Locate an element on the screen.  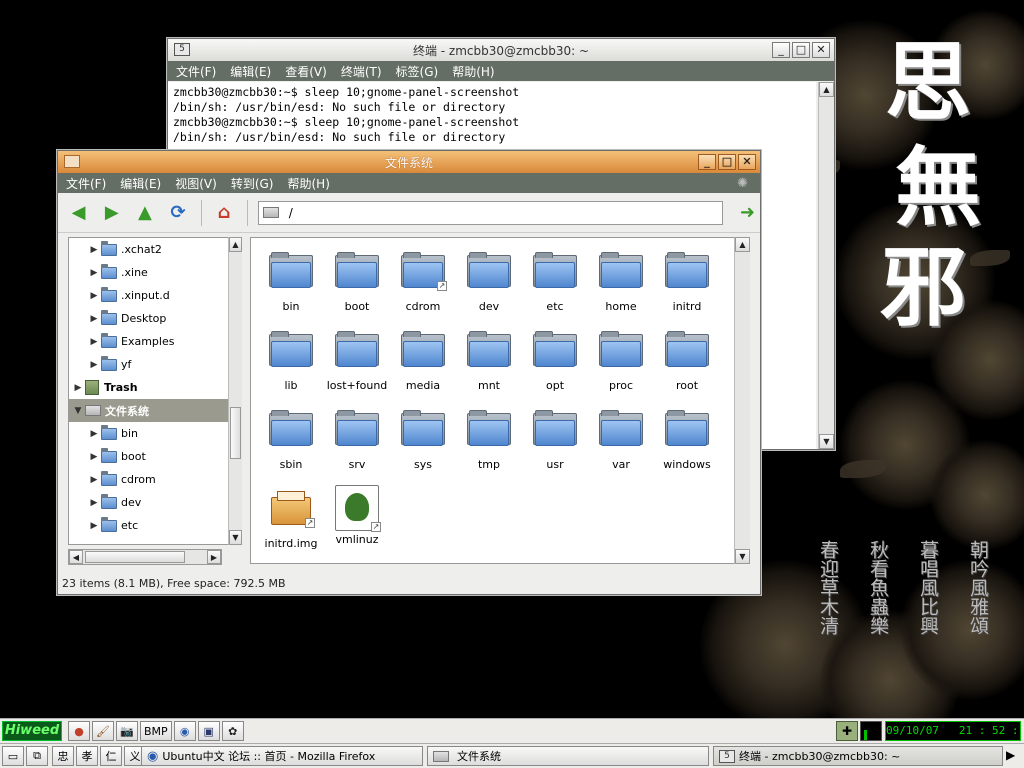
file-item: root is located at coordinates (687, 366).